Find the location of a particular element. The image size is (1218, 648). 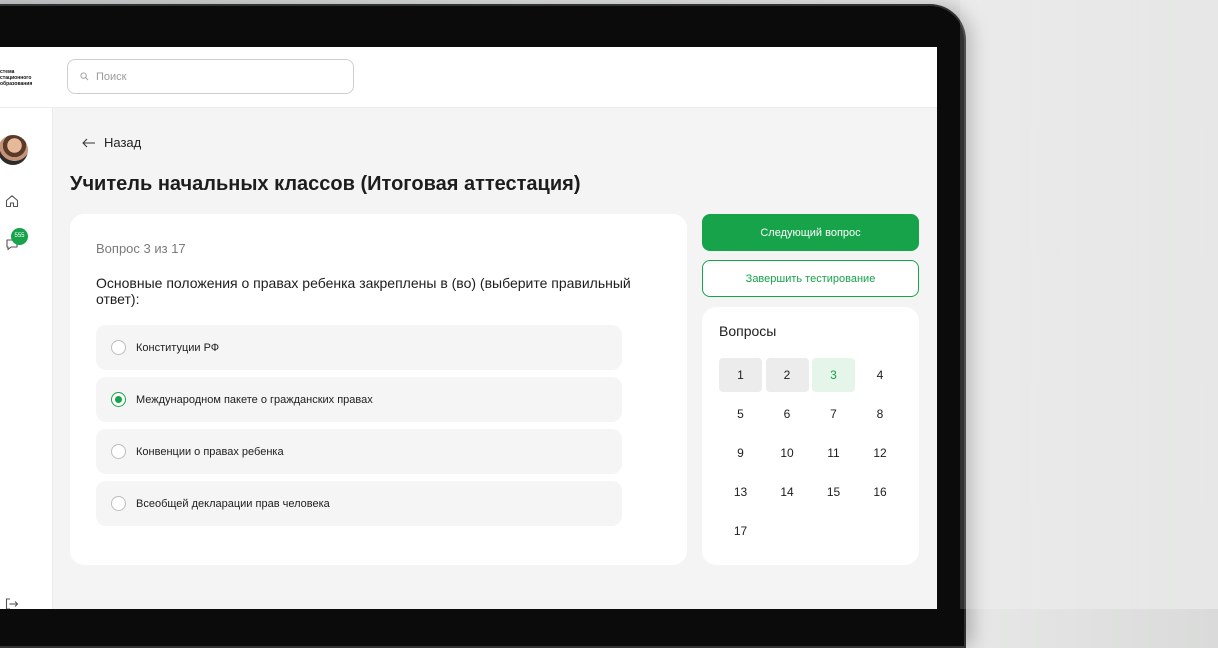

next-question-button: Следующий вопрос is located at coordinates (810, 232).